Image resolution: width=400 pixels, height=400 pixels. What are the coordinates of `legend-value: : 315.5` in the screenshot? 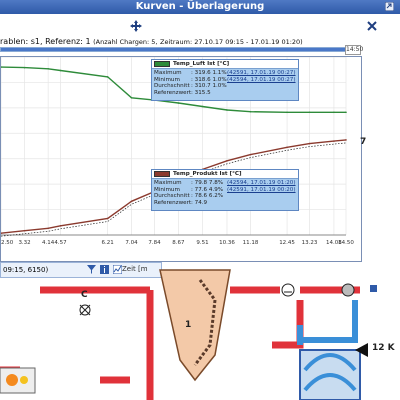 It's located at (201, 92).